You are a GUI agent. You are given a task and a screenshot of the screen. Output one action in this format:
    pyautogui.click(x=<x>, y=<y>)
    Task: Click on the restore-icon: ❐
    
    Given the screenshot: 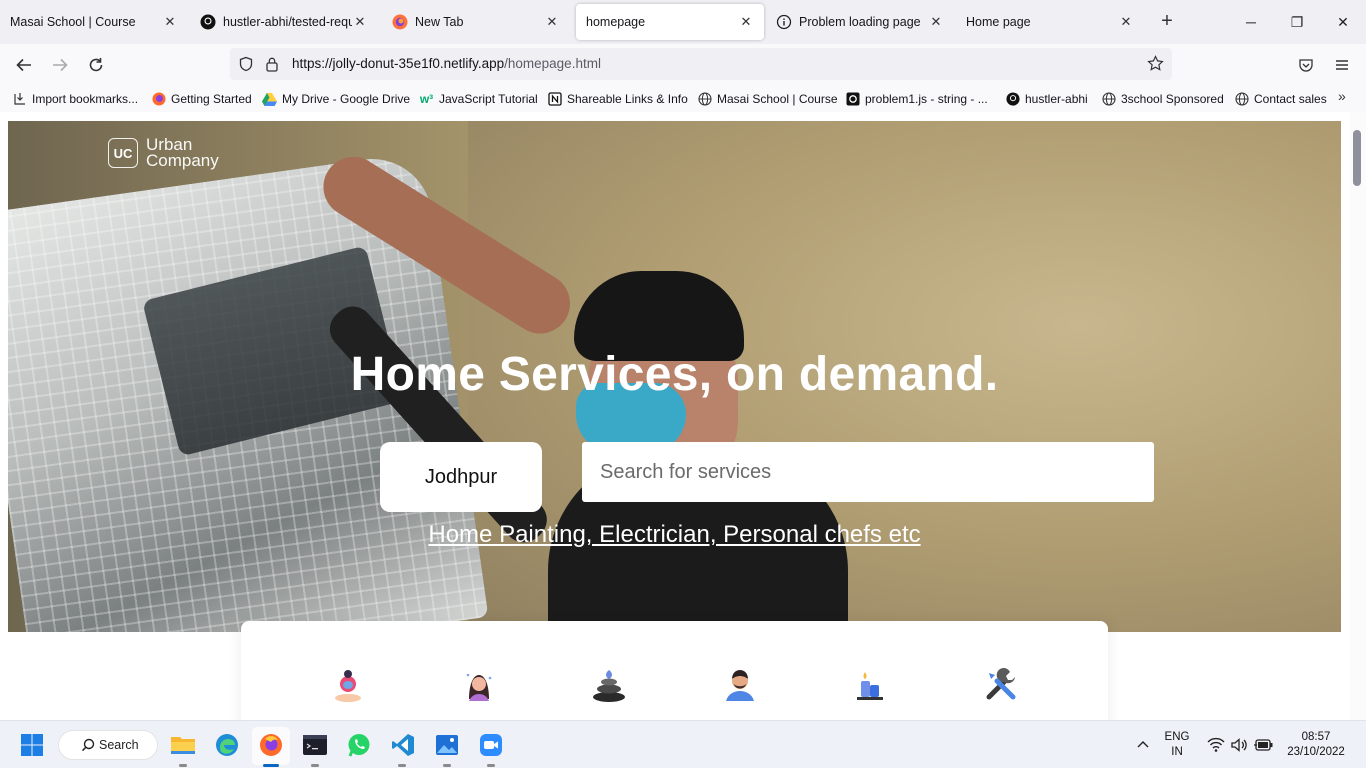 What is the action you would take?
    pyautogui.click(x=1297, y=22)
    